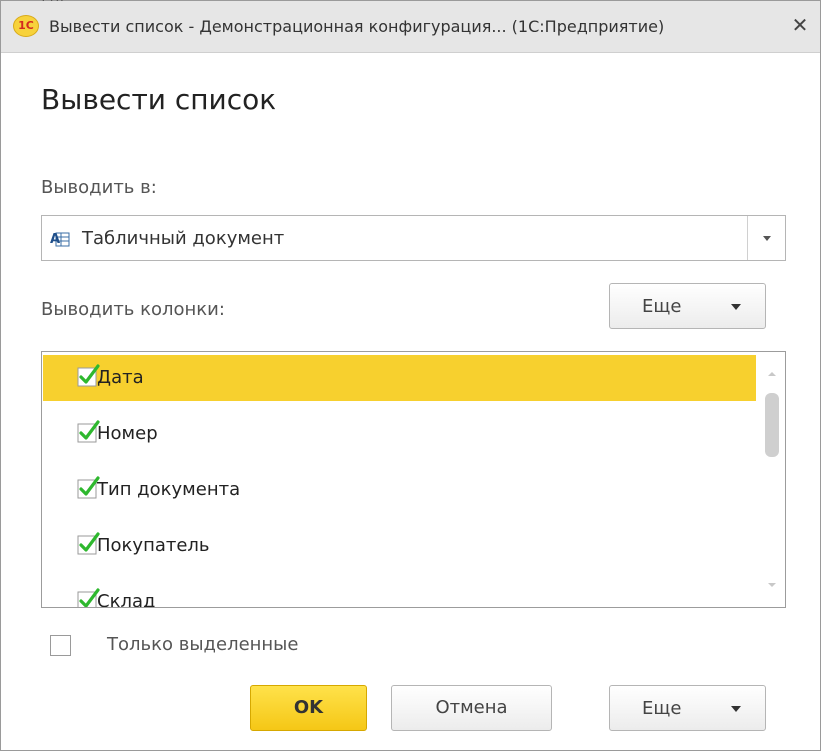 The height and width of the screenshot is (751, 821). I want to click on list-item: Покупатель, so click(399, 546).